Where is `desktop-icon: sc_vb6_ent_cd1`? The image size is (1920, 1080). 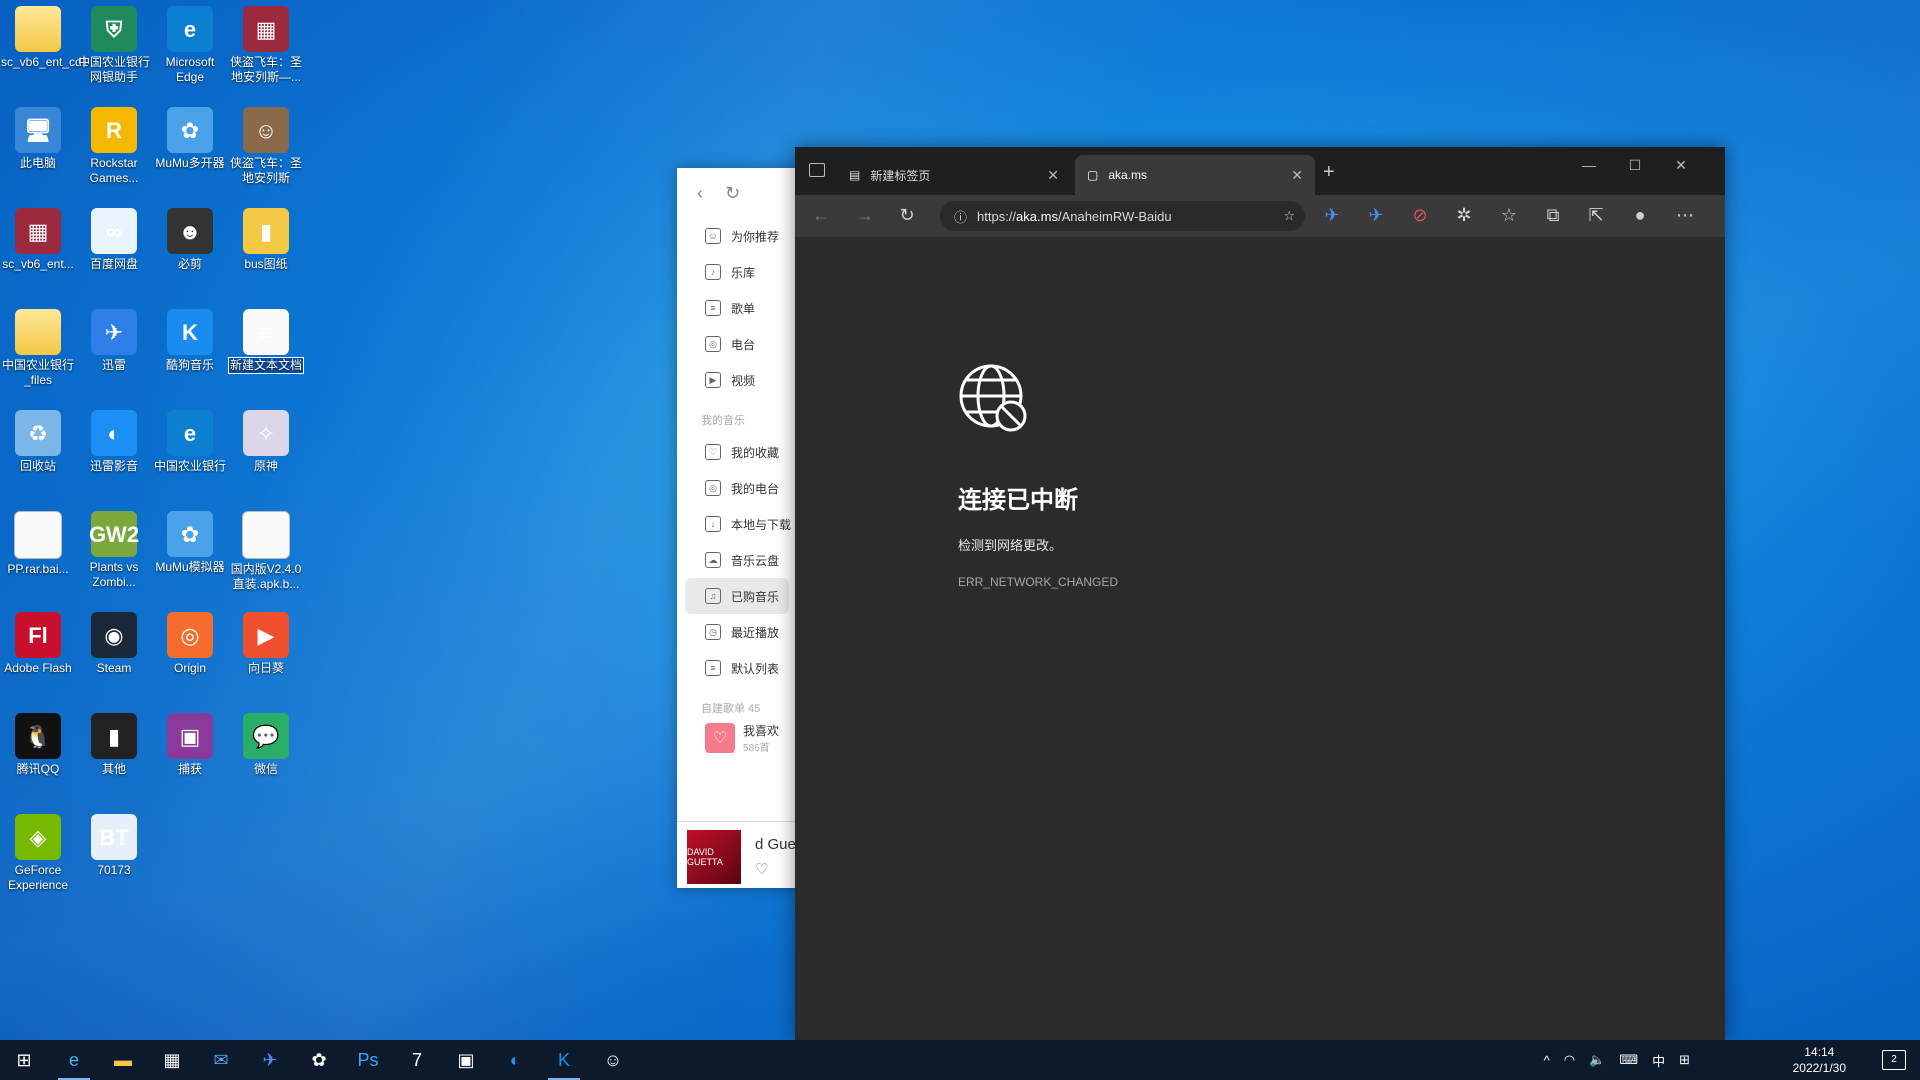
desktop-icon: sc_vb6_ent_cd1 is located at coordinates (44, 35).